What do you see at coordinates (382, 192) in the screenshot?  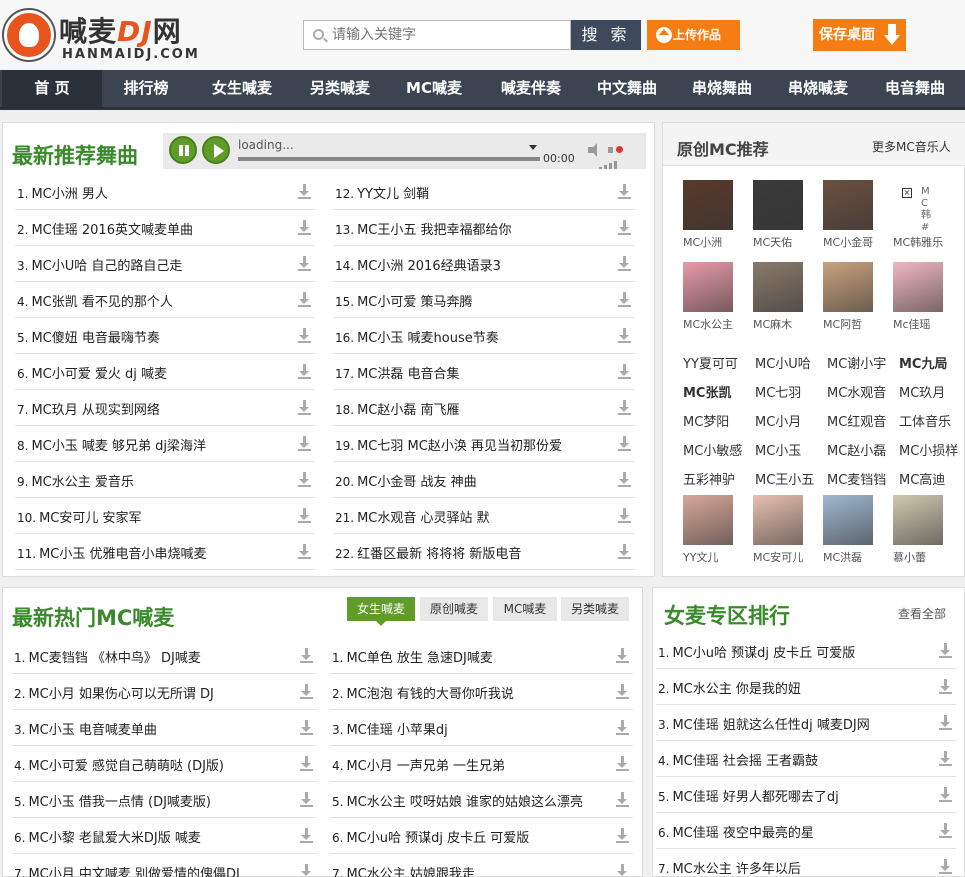 I see `song-title: 12. YY文儿 剑鞘` at bounding box center [382, 192].